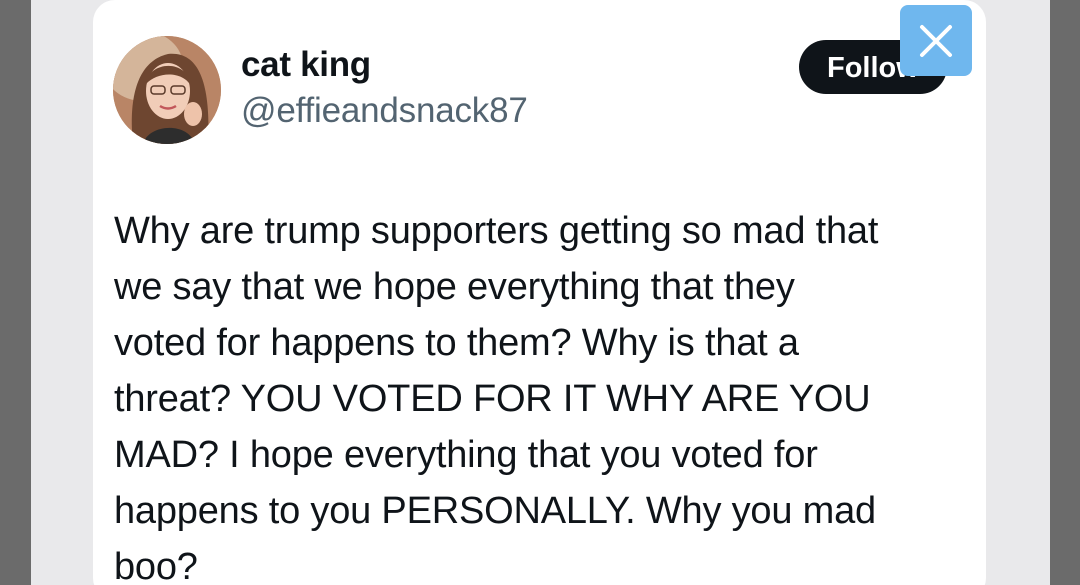 Image resolution: width=1080 pixels, height=585 pixels. Describe the element at coordinates (384, 111) in the screenshot. I see `user-handle: @effieandsnack87` at that location.